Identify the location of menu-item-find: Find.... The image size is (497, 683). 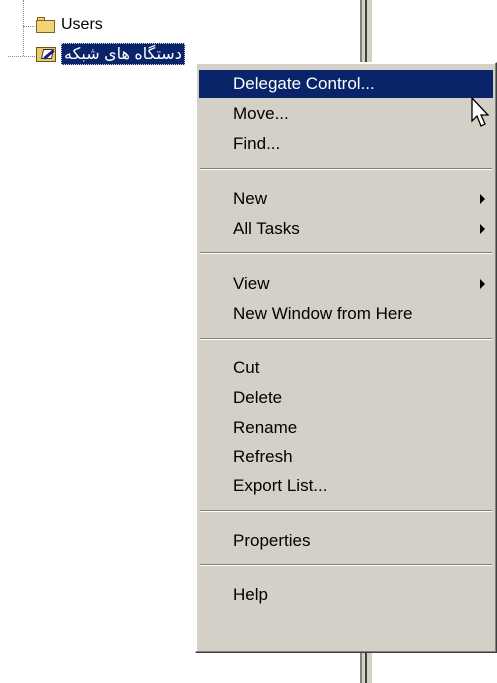
(346, 144).